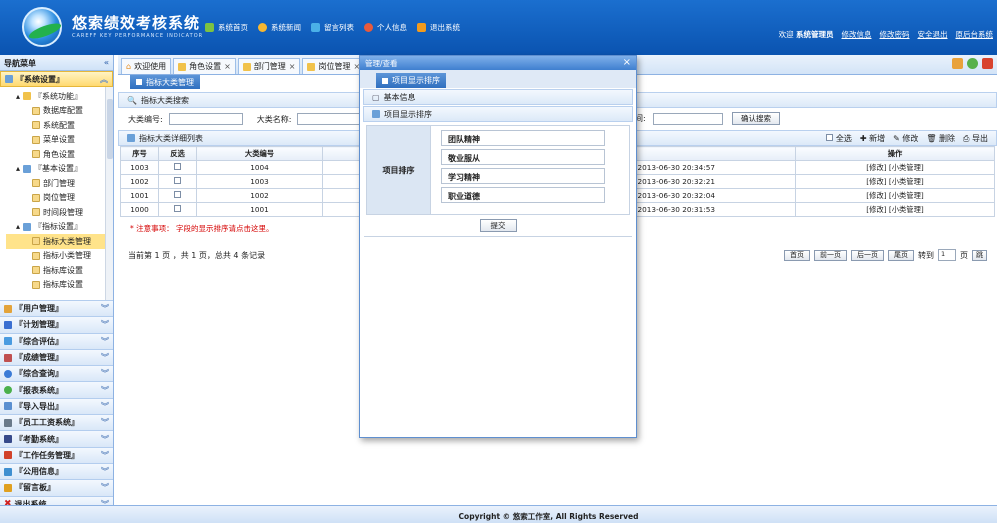  Describe the element at coordinates (979, 255) in the screenshot. I see `go-button: 跳` at that location.